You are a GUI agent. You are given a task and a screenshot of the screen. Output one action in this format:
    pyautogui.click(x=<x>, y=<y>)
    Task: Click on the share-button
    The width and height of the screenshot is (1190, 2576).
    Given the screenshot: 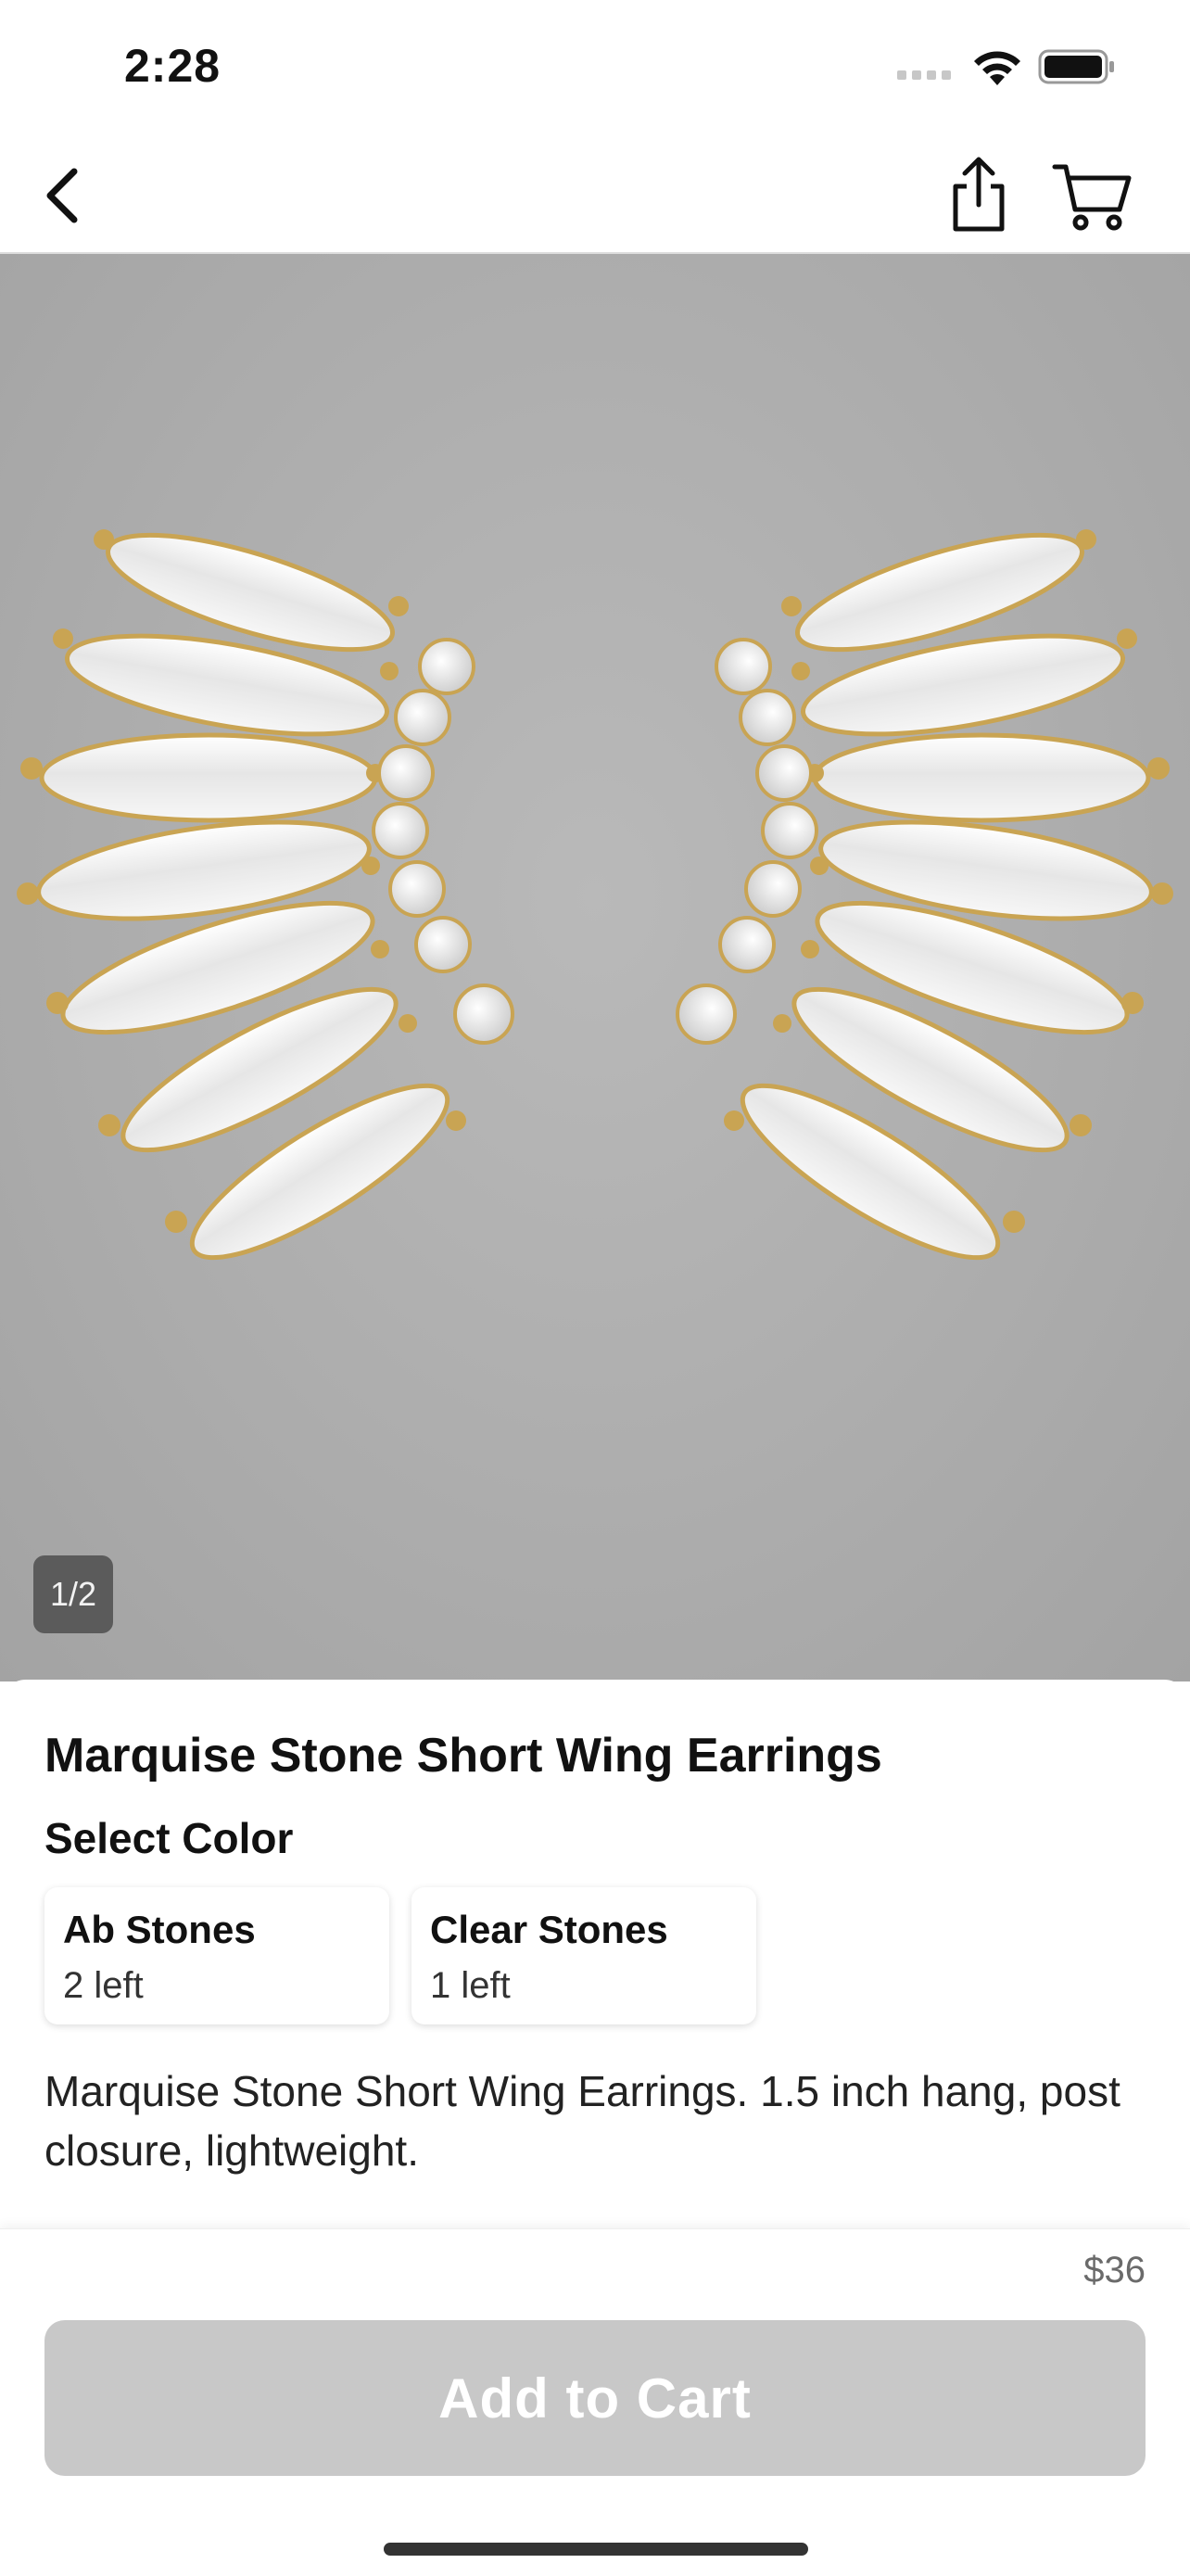 What is the action you would take?
    pyautogui.click(x=979, y=194)
    